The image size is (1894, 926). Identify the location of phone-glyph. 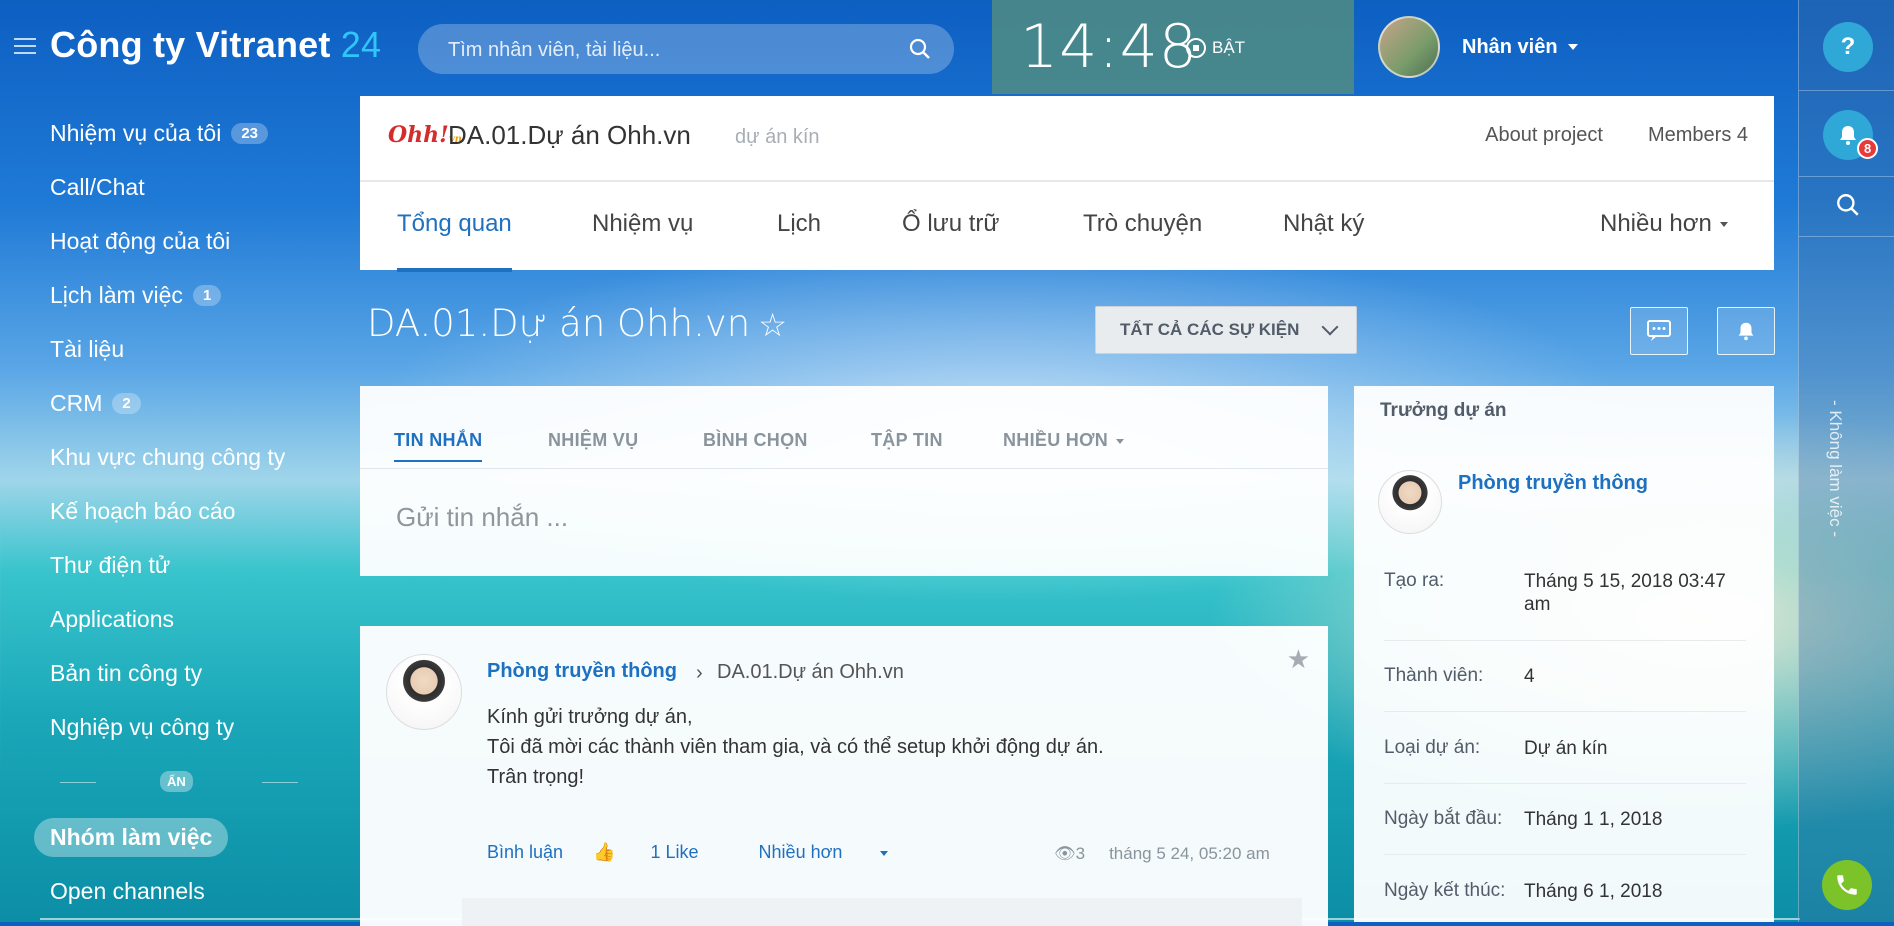
(1847, 885).